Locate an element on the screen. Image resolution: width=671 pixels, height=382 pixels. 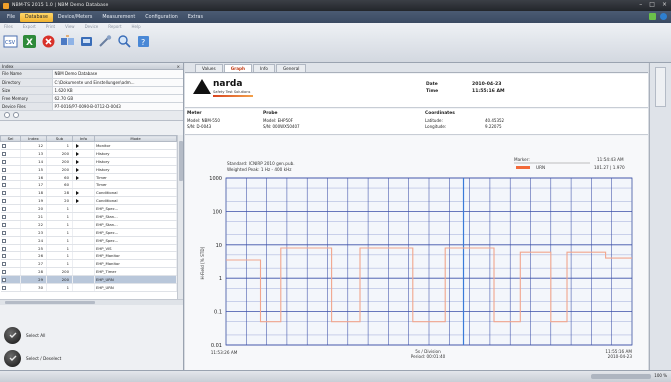
side-panel-tab is located at coordinates (660, 87).